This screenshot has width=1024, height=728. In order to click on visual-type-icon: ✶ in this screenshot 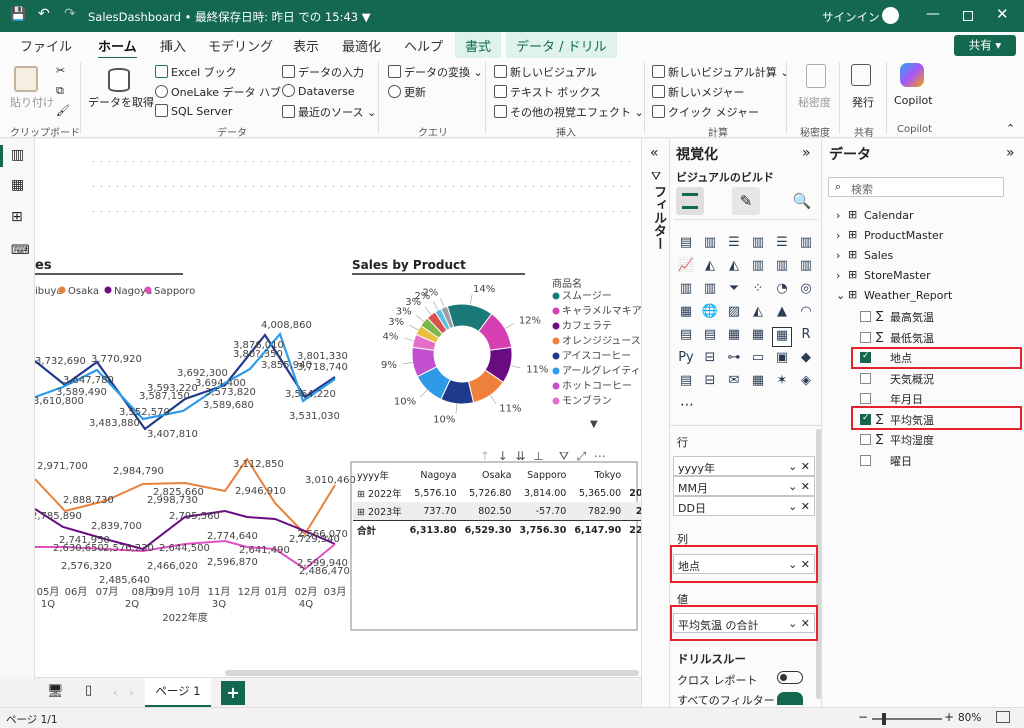, I will do `click(782, 383)`.